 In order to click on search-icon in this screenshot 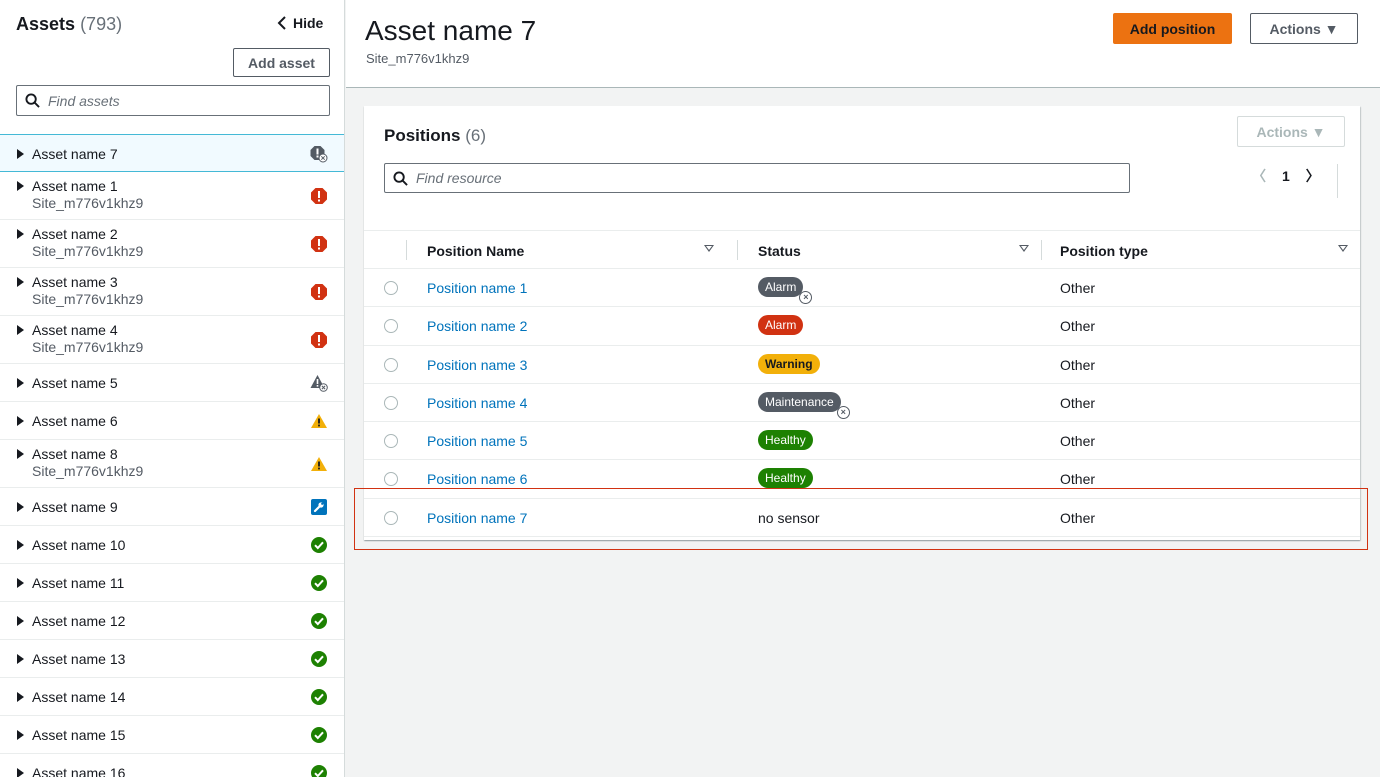, I will do `click(32, 100)`.